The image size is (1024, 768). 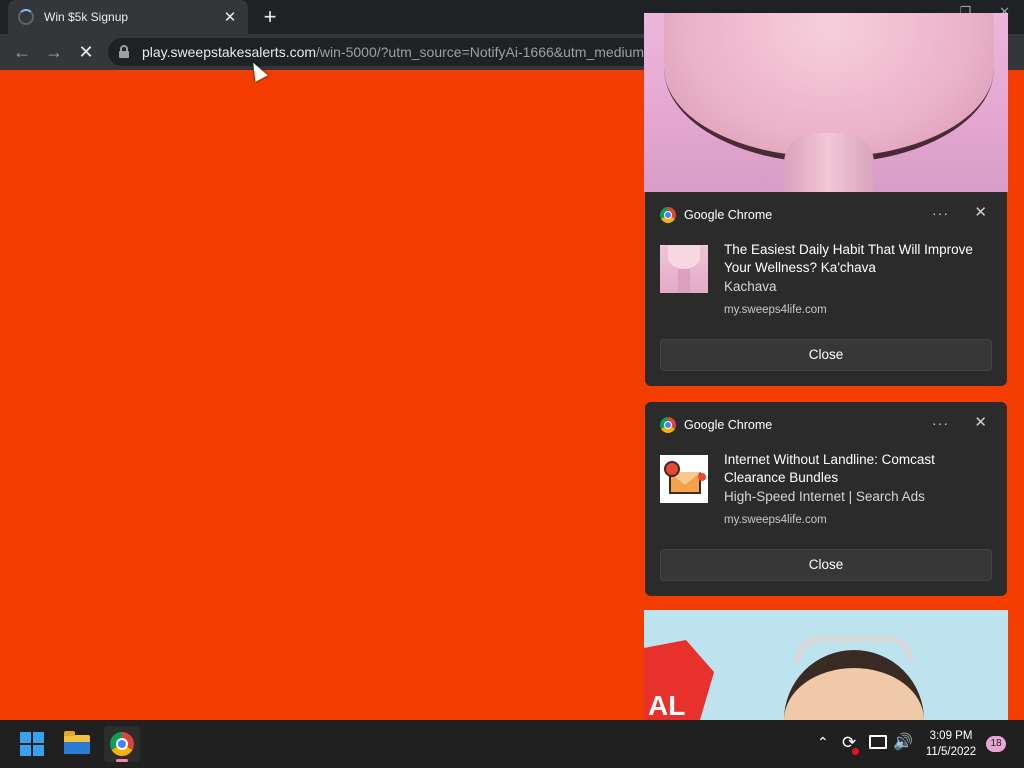 What do you see at coordinates (26, 17) in the screenshot?
I see `loading-spinner-icon` at bounding box center [26, 17].